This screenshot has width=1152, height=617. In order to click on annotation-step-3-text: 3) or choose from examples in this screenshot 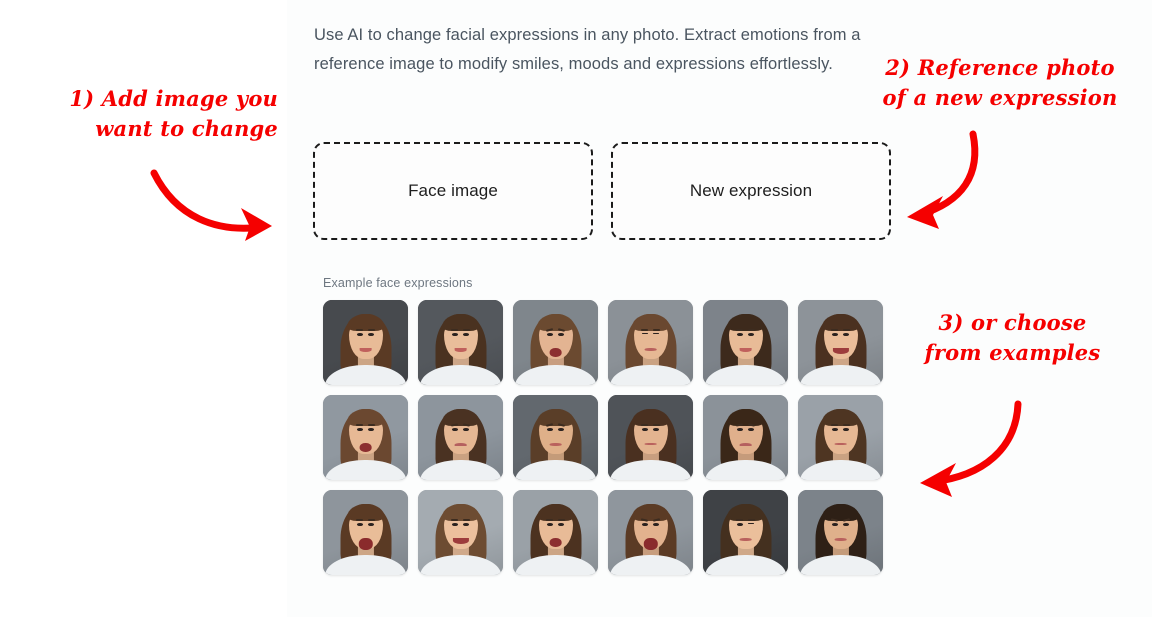, I will do `click(1012, 337)`.